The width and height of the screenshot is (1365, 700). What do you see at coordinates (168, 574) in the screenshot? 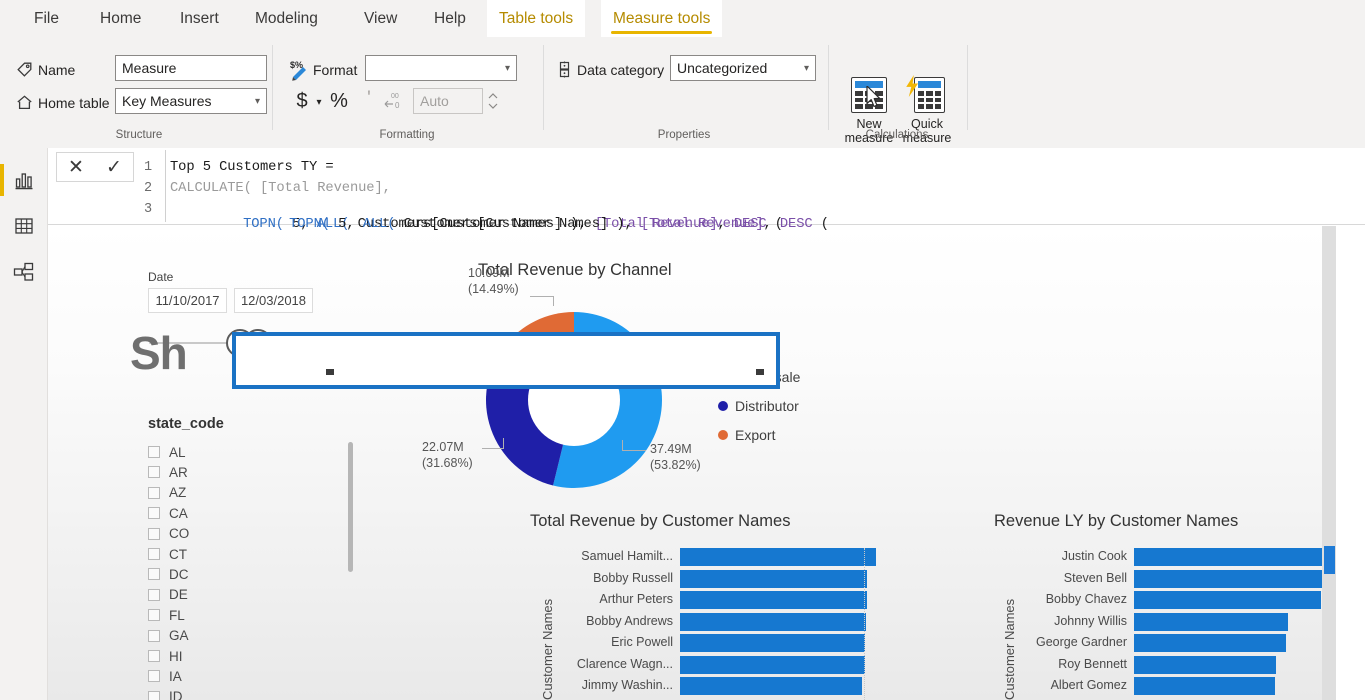
I see `state-code-item: DC` at bounding box center [168, 574].